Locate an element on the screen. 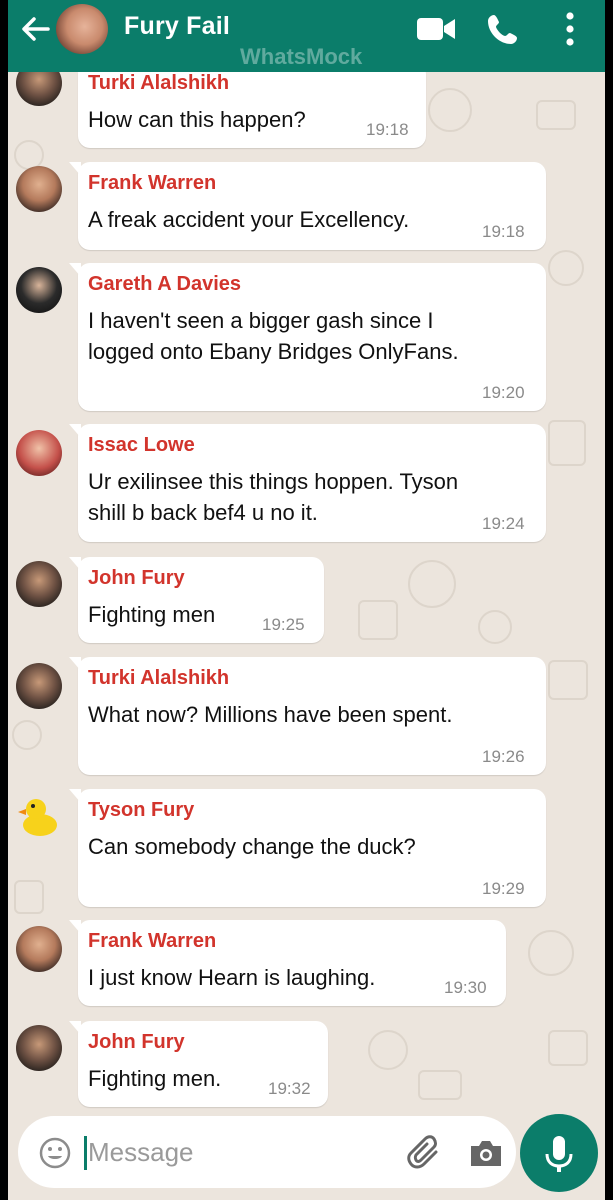 The height and width of the screenshot is (1200, 613). message-sender: Issac Lowe is located at coordinates (141, 445).